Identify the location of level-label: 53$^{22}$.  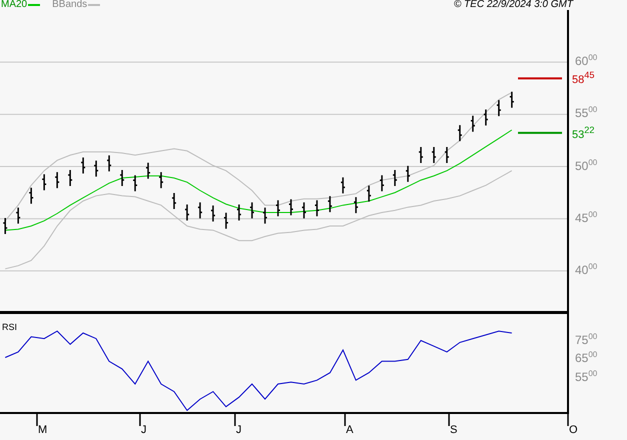
(583, 133).